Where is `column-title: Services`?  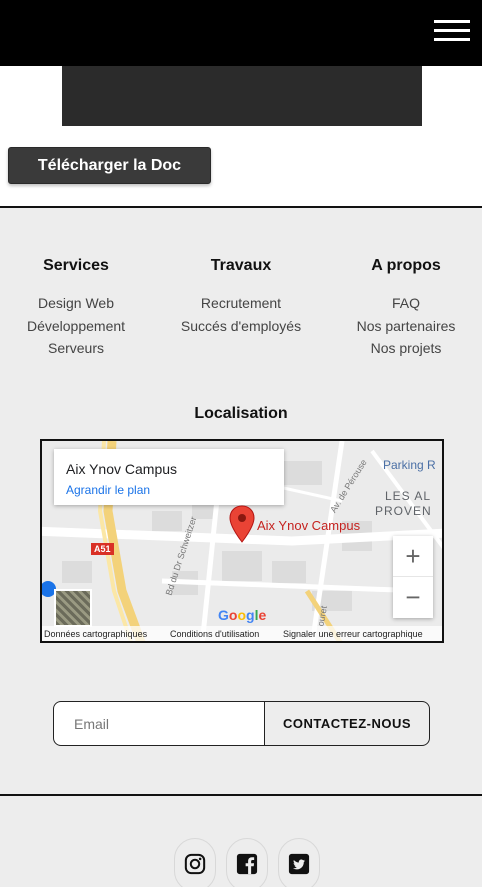 column-title: Services is located at coordinates (76, 265).